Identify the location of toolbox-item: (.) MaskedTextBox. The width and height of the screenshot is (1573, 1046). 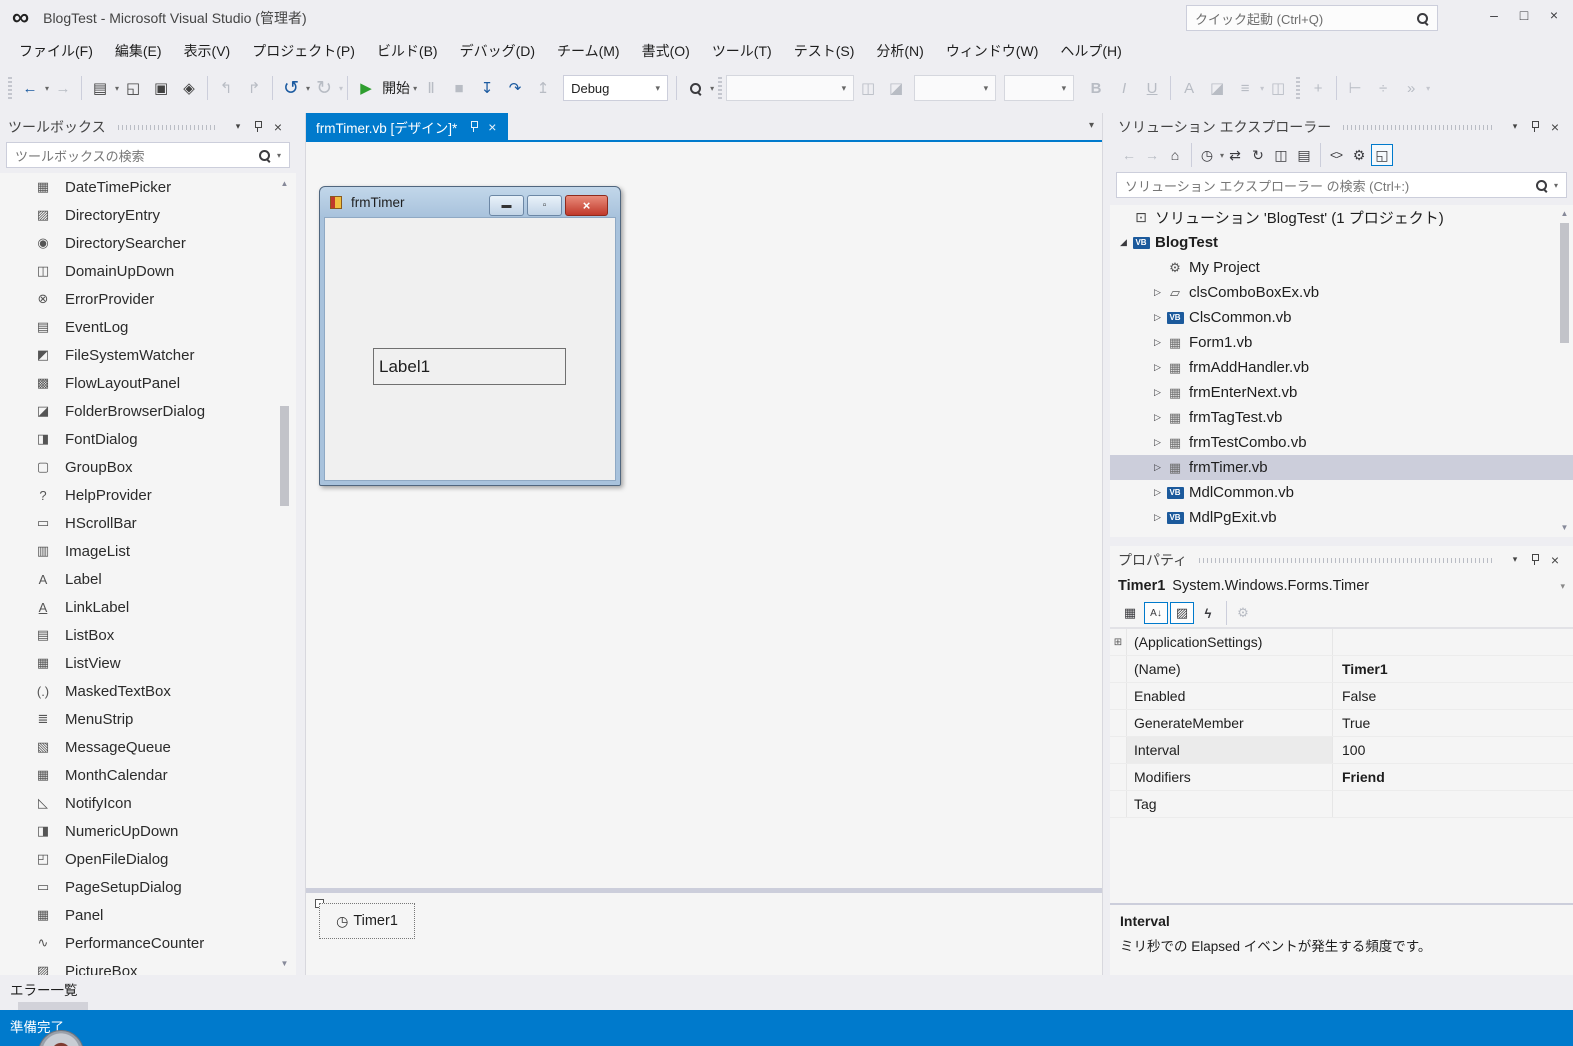
(148, 691).